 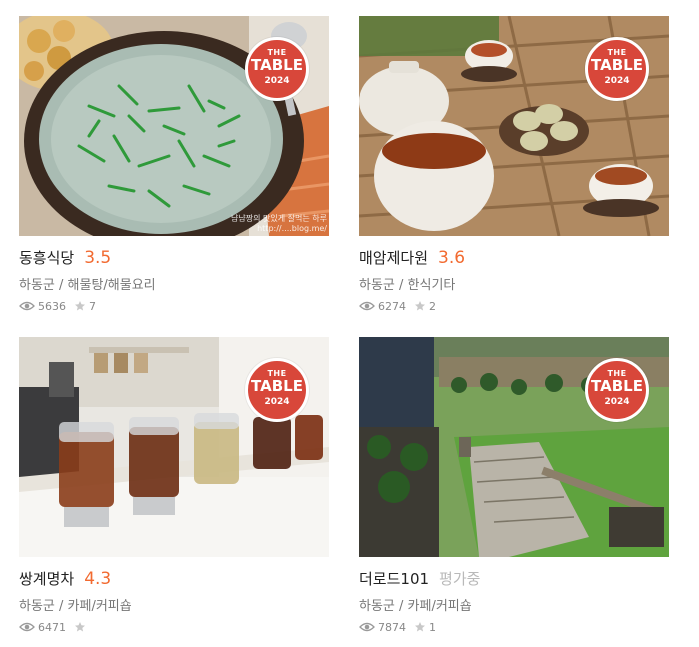 What do you see at coordinates (514, 579) in the screenshot?
I see `title-row: 더로드101 평가중` at bounding box center [514, 579].